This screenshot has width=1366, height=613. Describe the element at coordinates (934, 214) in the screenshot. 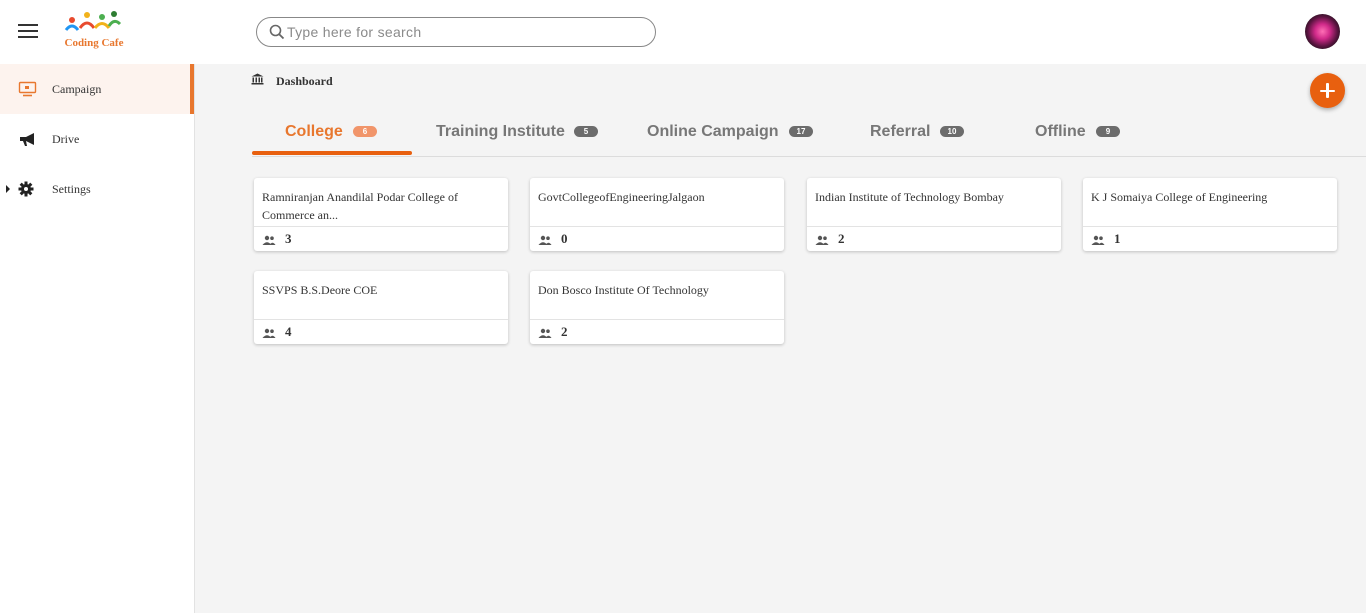

I see `college-card: Indian Institute of Technology Bombay 2` at that location.